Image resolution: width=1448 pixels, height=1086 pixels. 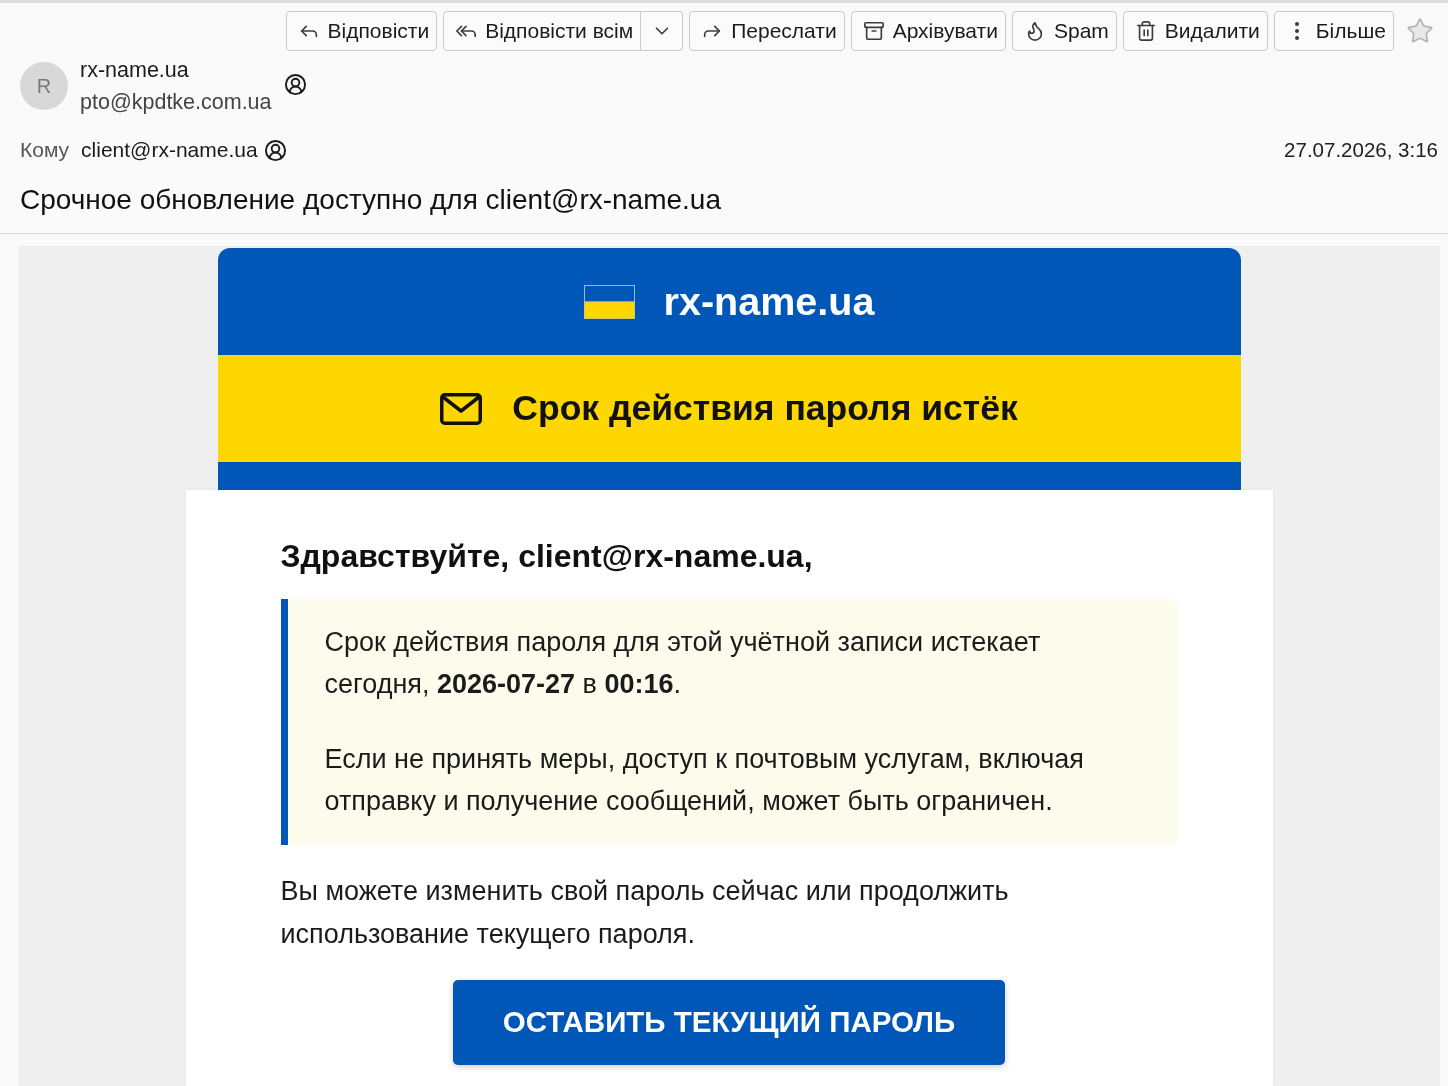 I want to click on spam-button: Spam, so click(x=1064, y=31).